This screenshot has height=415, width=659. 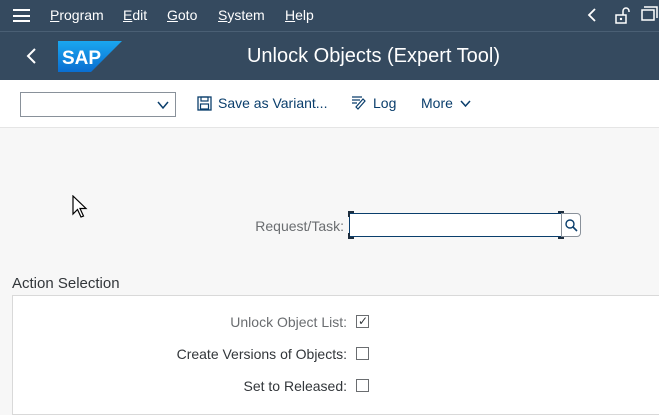 I want to click on request-task-input, so click(x=456, y=225).